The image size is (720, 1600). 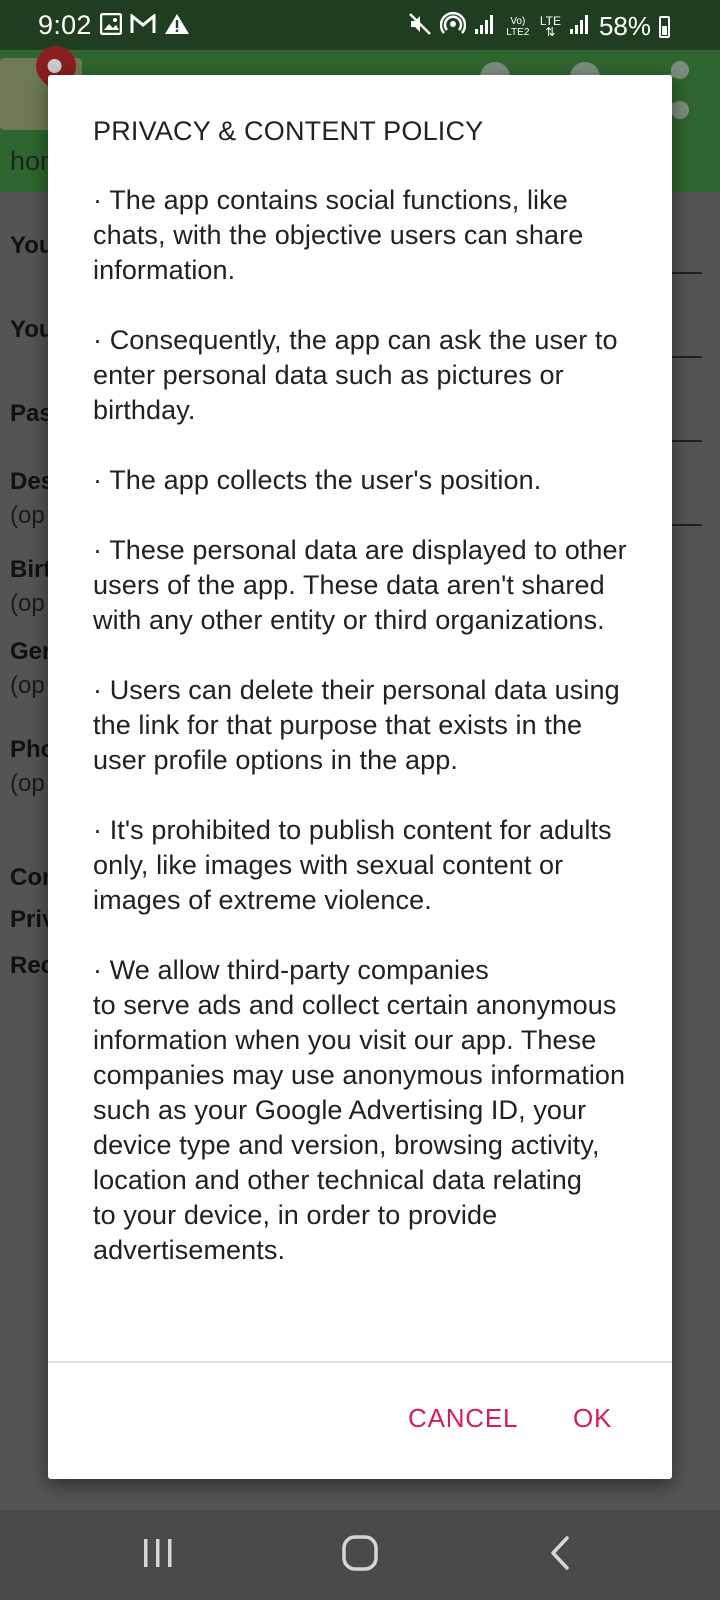 What do you see at coordinates (420, 26) in the screenshot?
I see `mute-icon` at bounding box center [420, 26].